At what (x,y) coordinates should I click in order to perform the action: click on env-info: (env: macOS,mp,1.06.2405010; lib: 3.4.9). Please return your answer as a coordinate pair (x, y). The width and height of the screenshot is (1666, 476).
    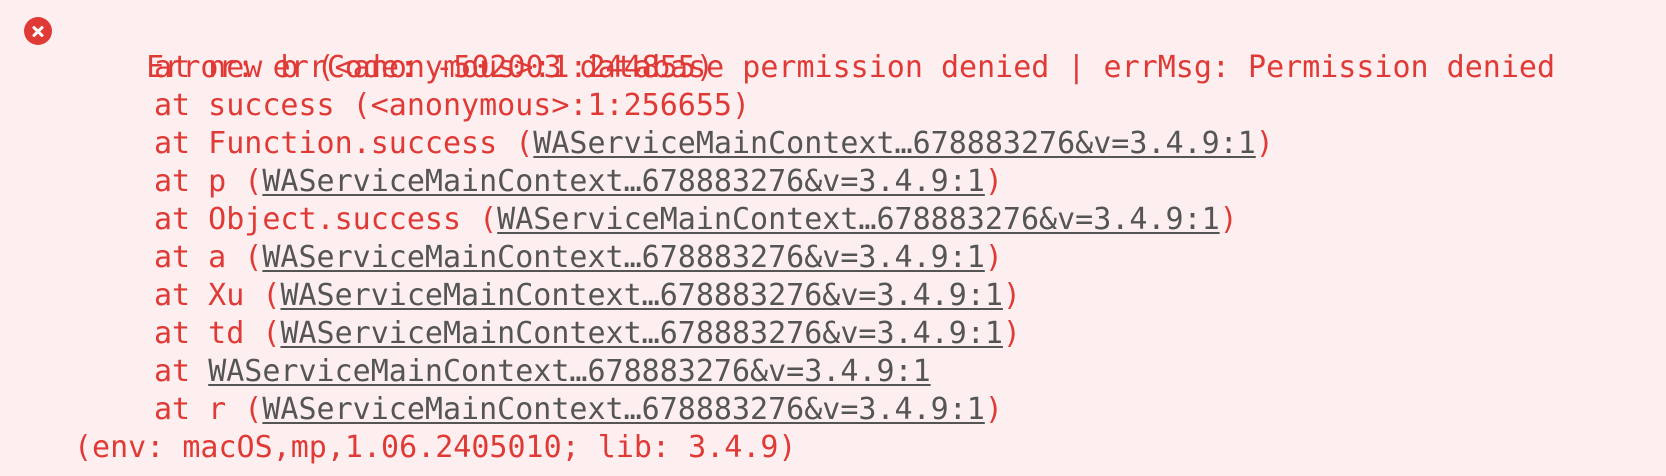
    Looking at the image, I should click on (435, 447).